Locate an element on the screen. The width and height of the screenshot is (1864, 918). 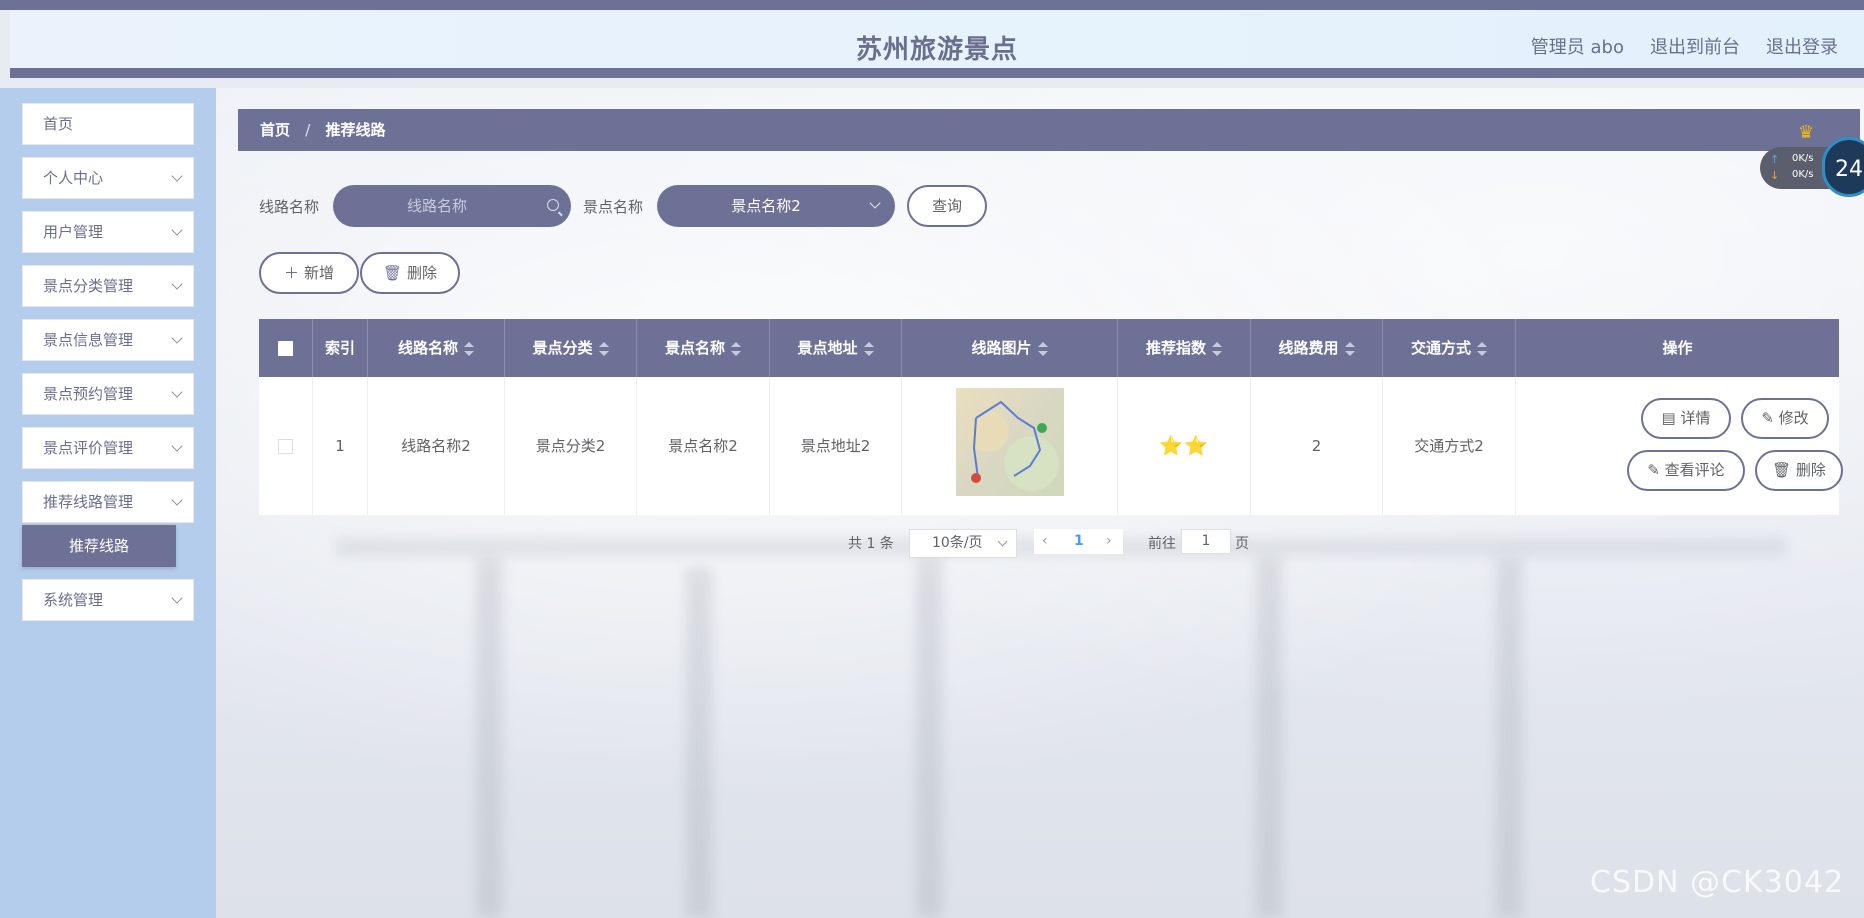
cell-address: 景点地址2 is located at coordinates (836, 446).